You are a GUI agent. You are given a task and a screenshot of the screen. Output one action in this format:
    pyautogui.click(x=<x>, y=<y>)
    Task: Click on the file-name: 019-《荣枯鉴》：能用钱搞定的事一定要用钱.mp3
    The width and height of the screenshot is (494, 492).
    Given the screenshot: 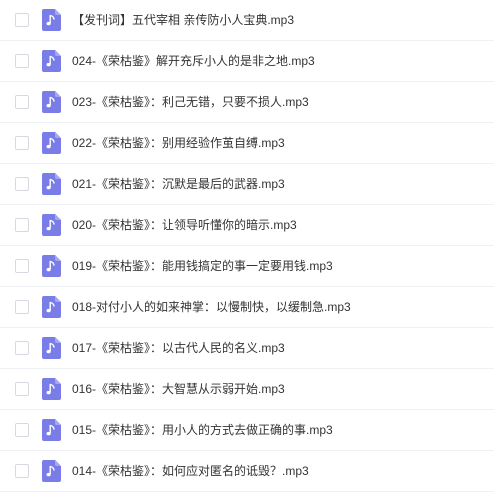 What is the action you would take?
    pyautogui.click(x=202, y=266)
    